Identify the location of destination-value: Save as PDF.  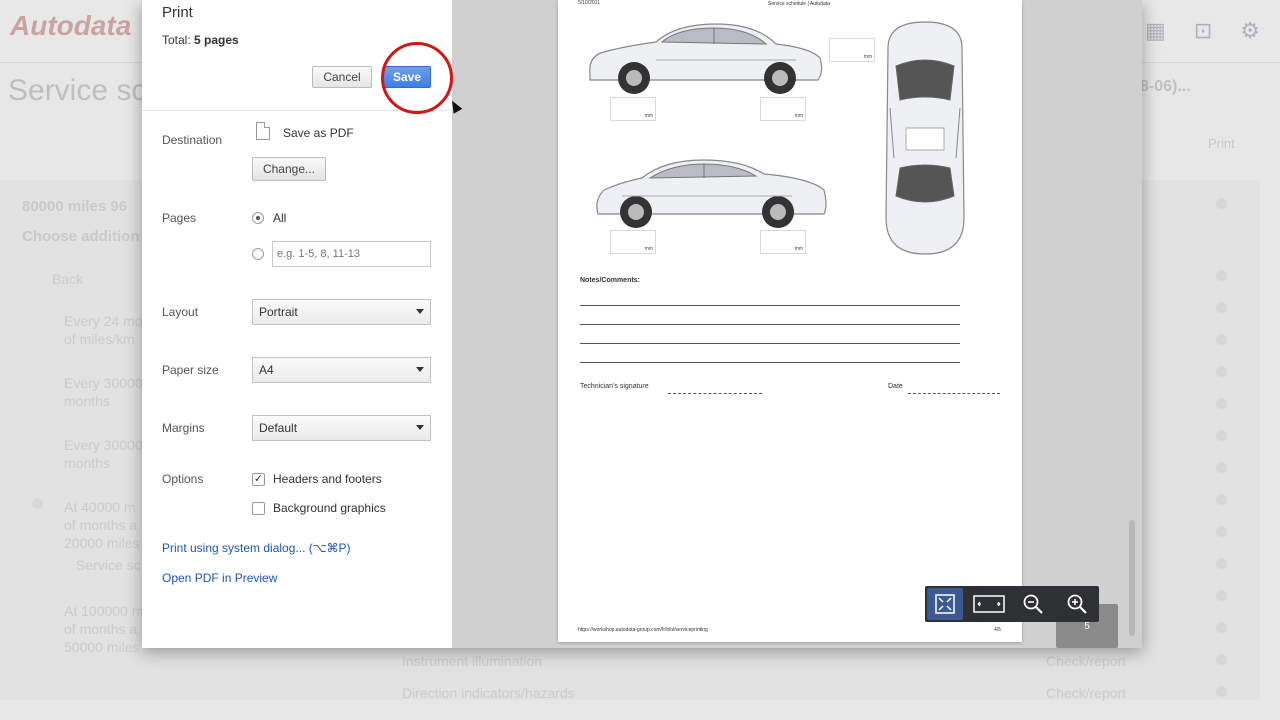
(318, 133).